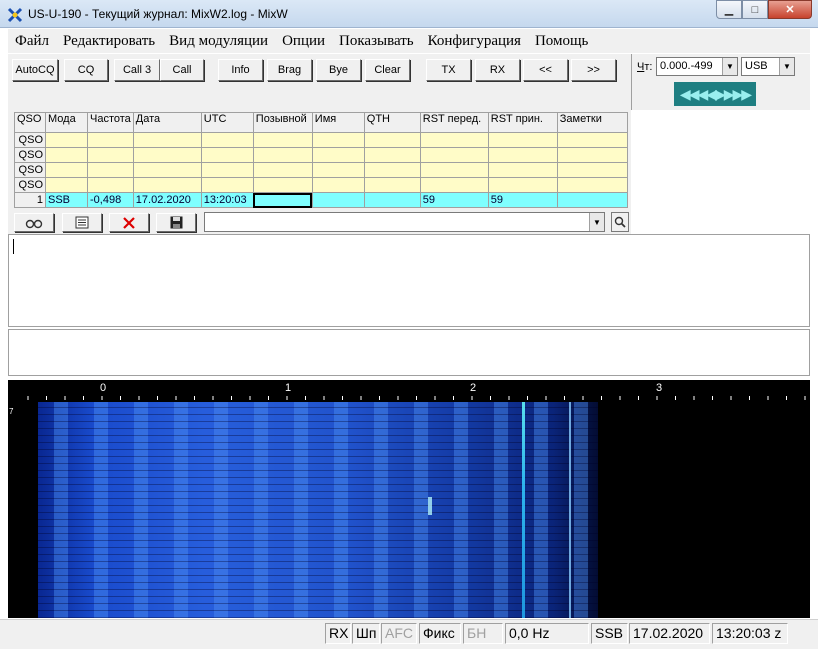 The width and height of the screenshot is (818, 649). Describe the element at coordinates (34, 222) in the screenshot. I see `lookup-button` at that location.